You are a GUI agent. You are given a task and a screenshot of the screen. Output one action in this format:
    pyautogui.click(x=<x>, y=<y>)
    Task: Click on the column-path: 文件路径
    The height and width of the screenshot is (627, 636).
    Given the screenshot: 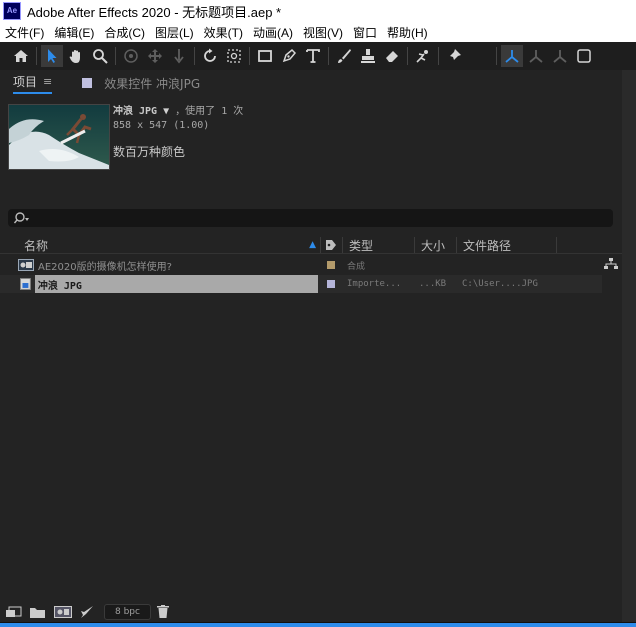 What is the action you would take?
    pyautogui.click(x=506, y=245)
    